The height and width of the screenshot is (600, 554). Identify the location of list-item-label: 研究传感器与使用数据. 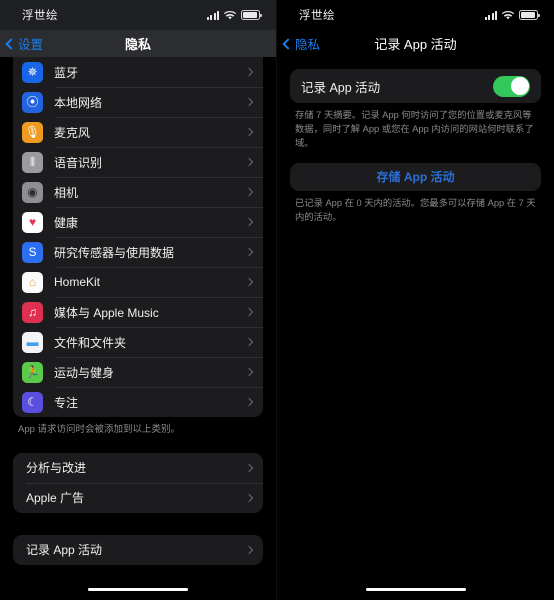
(114, 252).